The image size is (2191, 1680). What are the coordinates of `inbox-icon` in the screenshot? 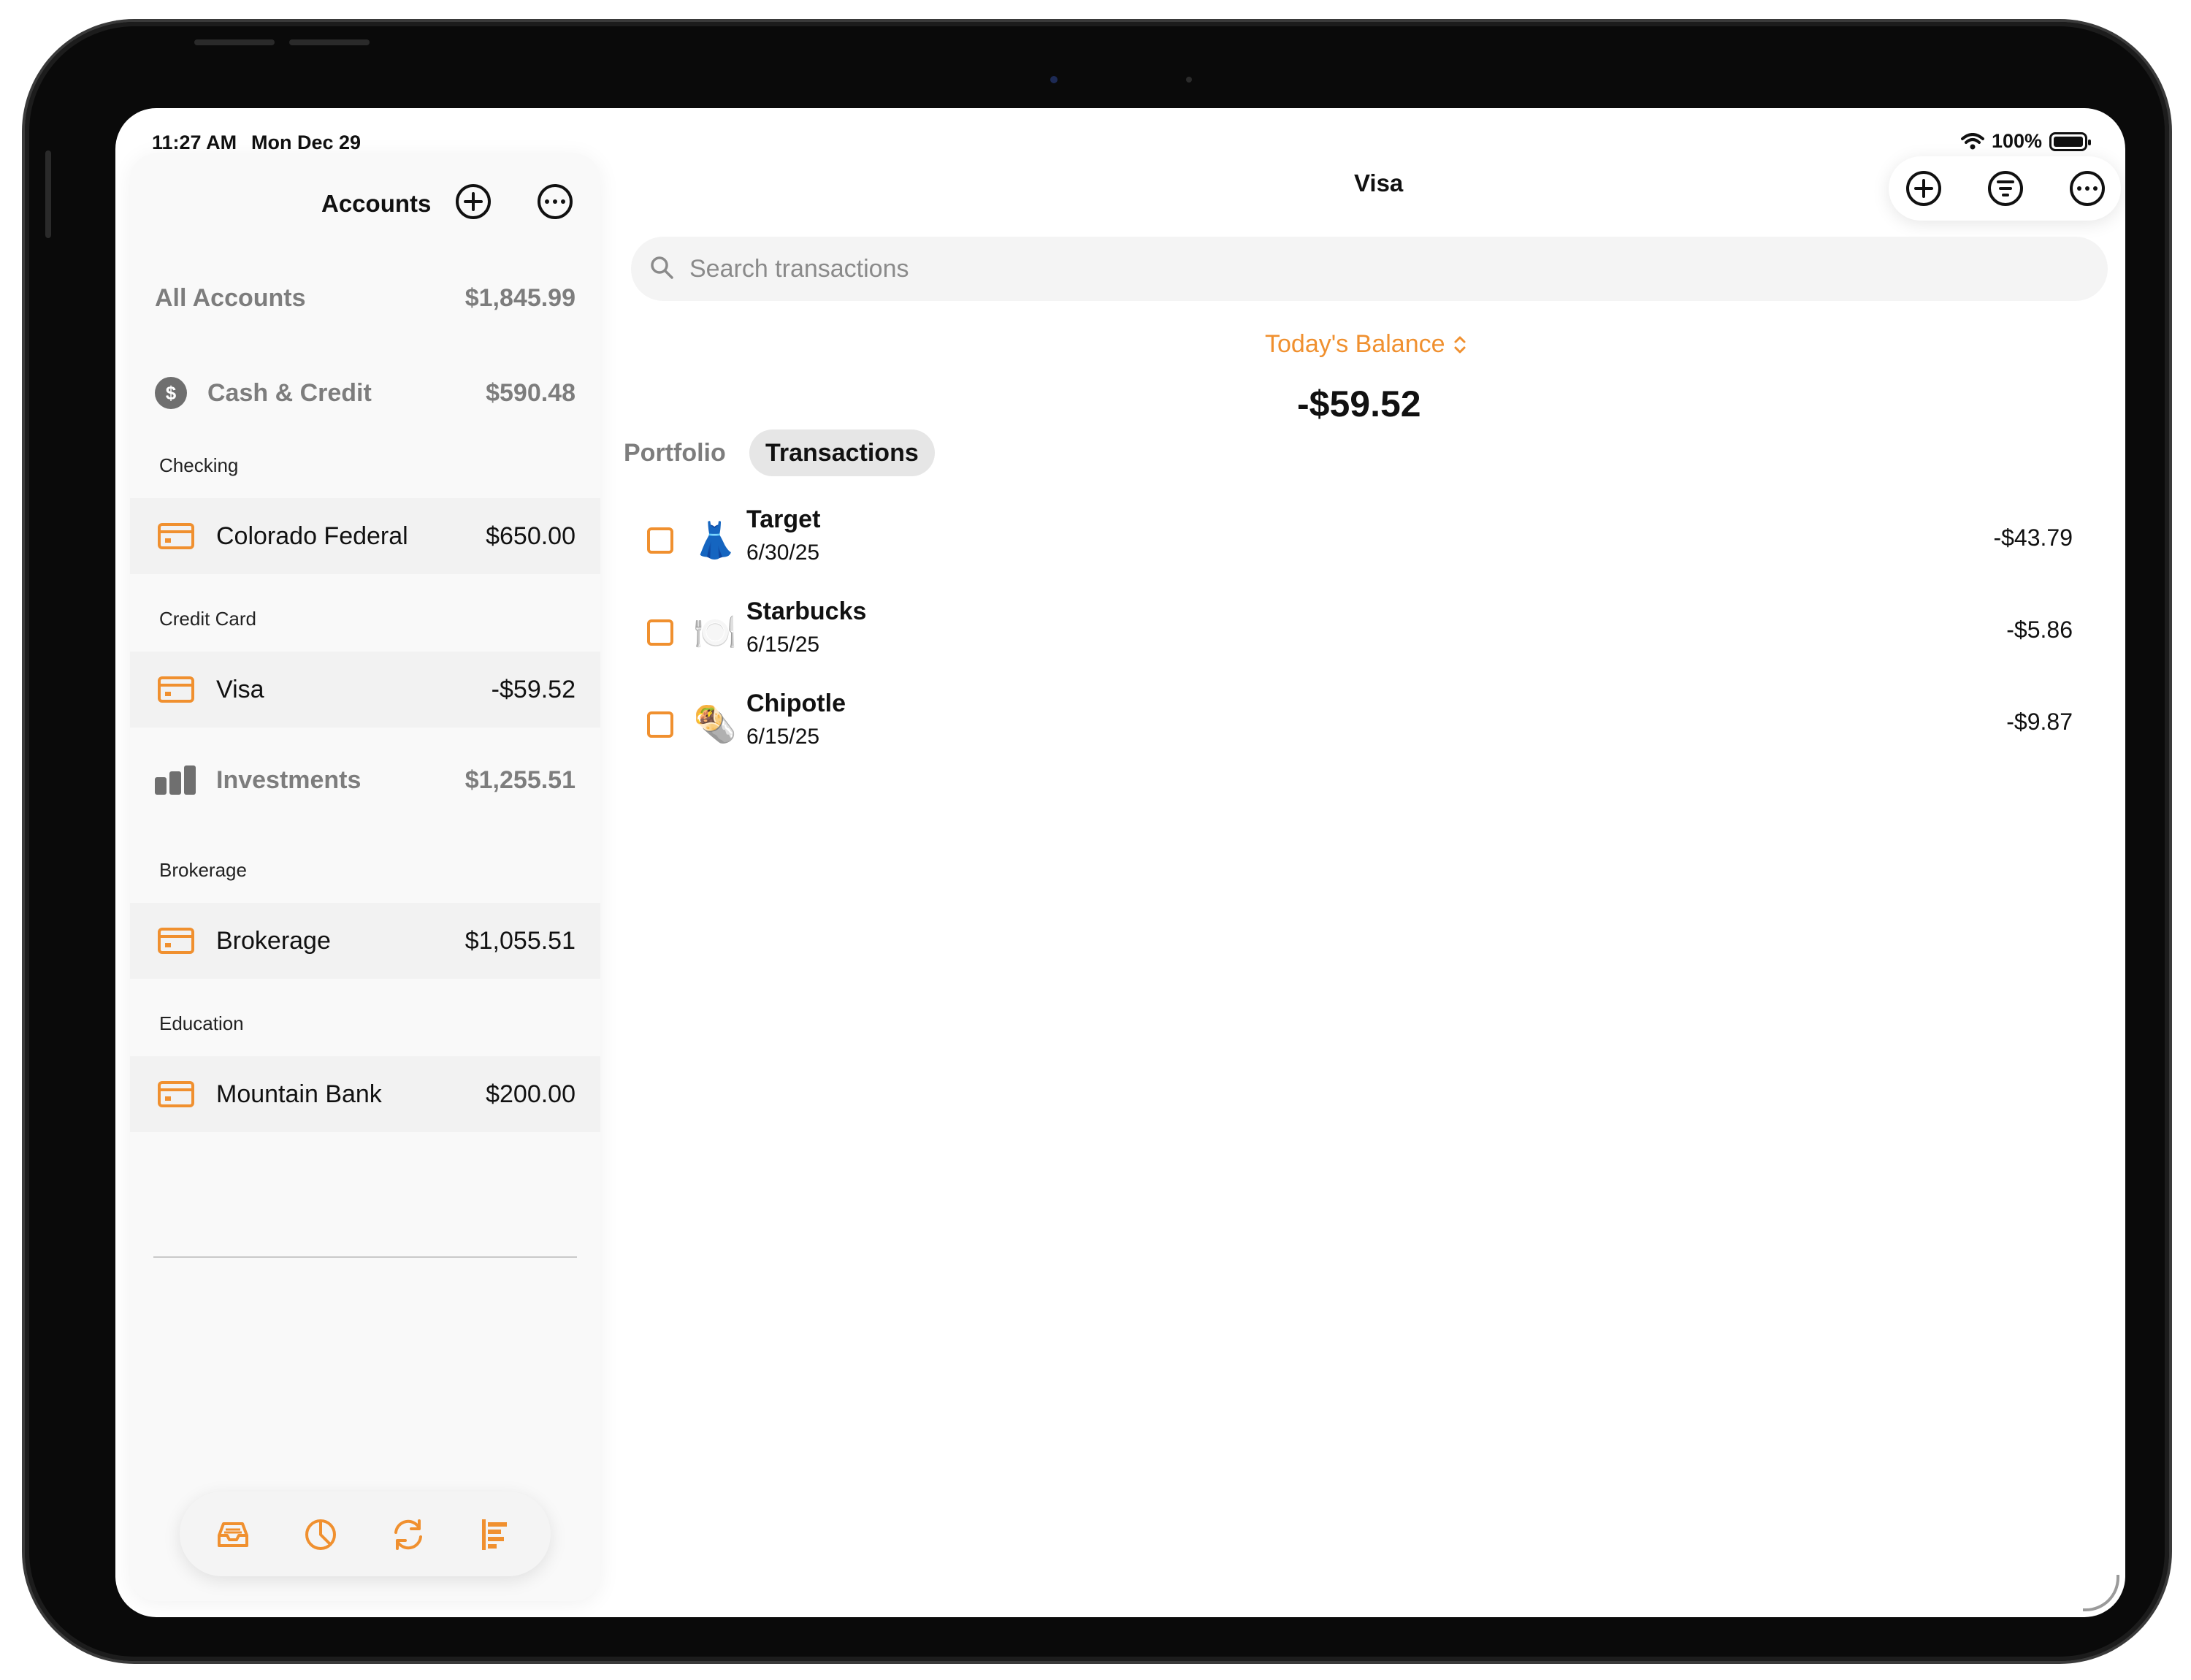 It's located at (233, 1534).